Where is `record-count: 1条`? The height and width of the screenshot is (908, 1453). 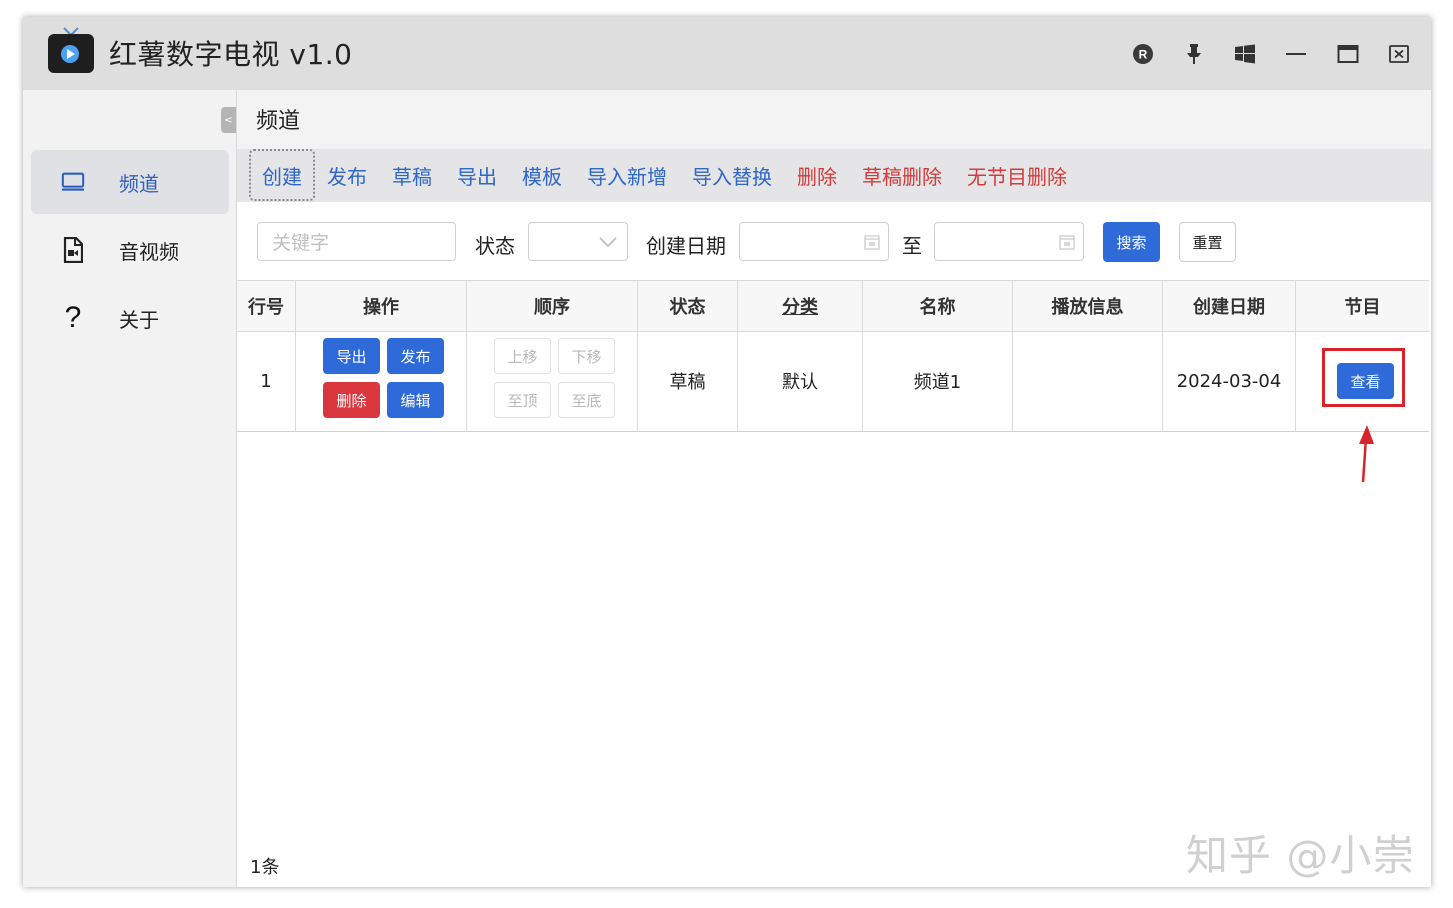 record-count: 1条 is located at coordinates (265, 867).